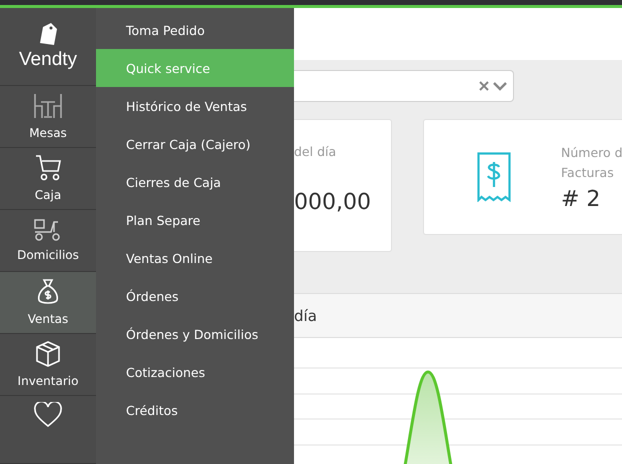 This screenshot has width=622, height=464. I want to click on submenu-item: Cierres de Caja, so click(195, 182).